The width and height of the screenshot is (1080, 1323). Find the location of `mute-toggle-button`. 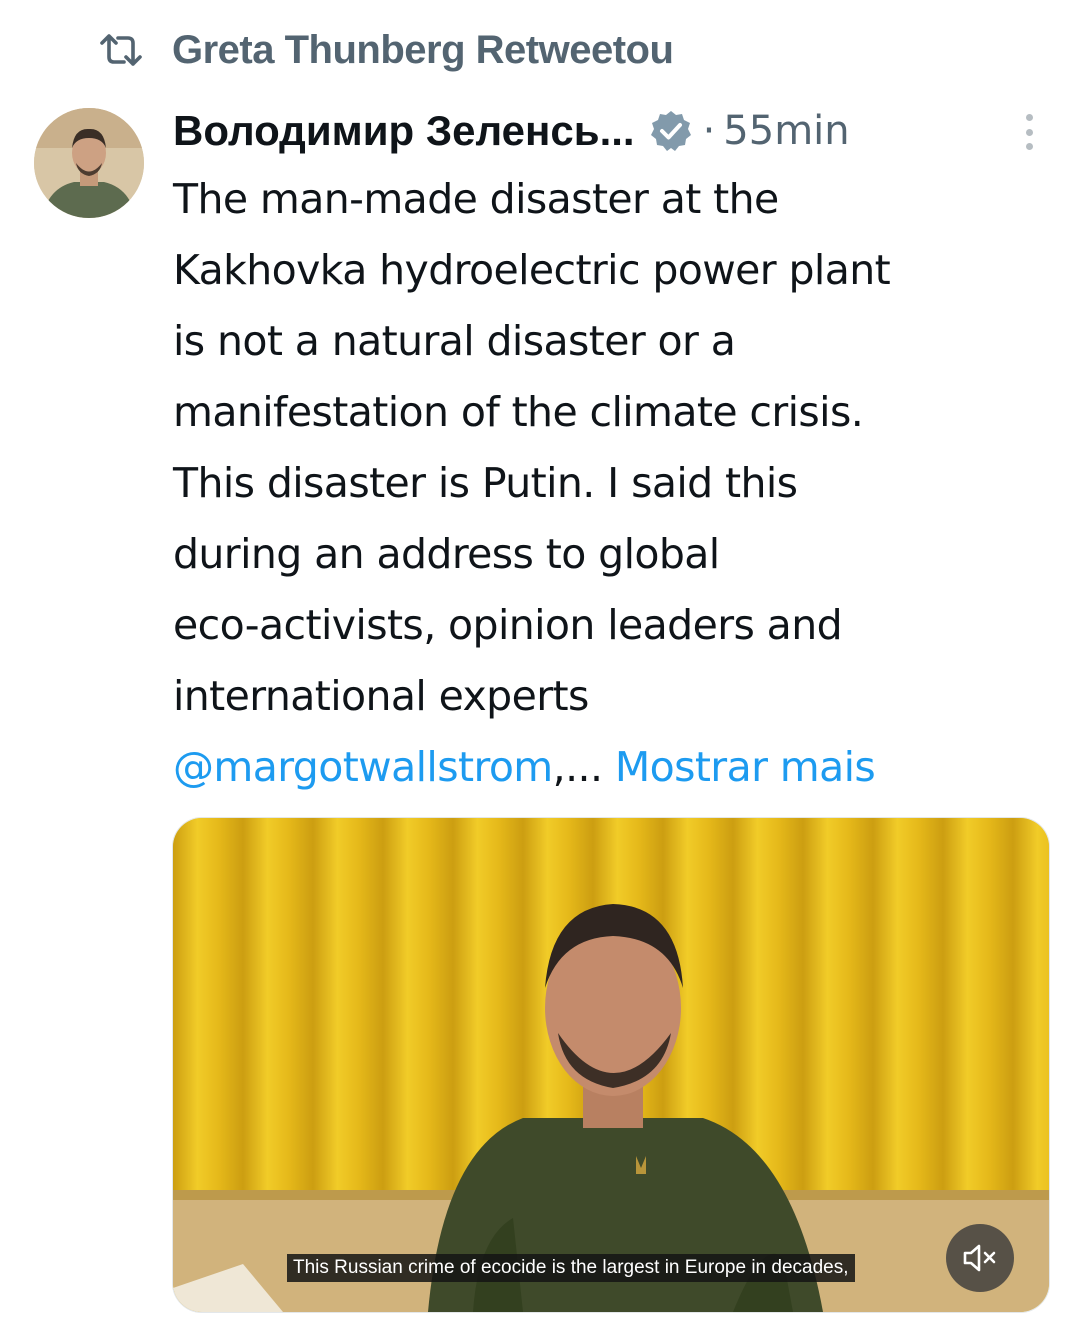

mute-toggle-button is located at coordinates (980, 1258).